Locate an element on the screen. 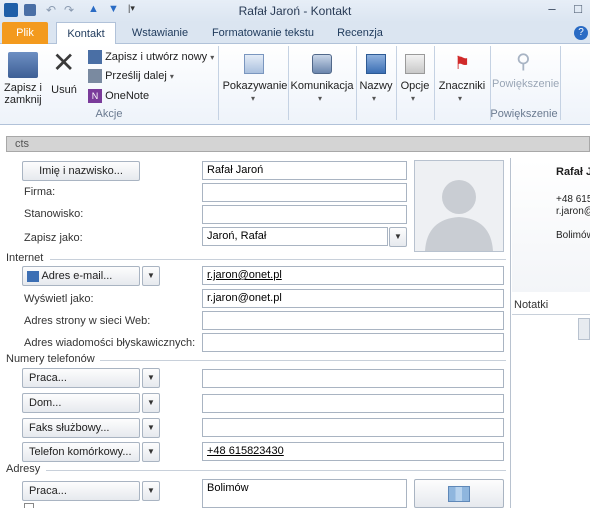 Image resolution: width=590 pixels, height=508 pixels. im-address-field is located at coordinates (353, 342).